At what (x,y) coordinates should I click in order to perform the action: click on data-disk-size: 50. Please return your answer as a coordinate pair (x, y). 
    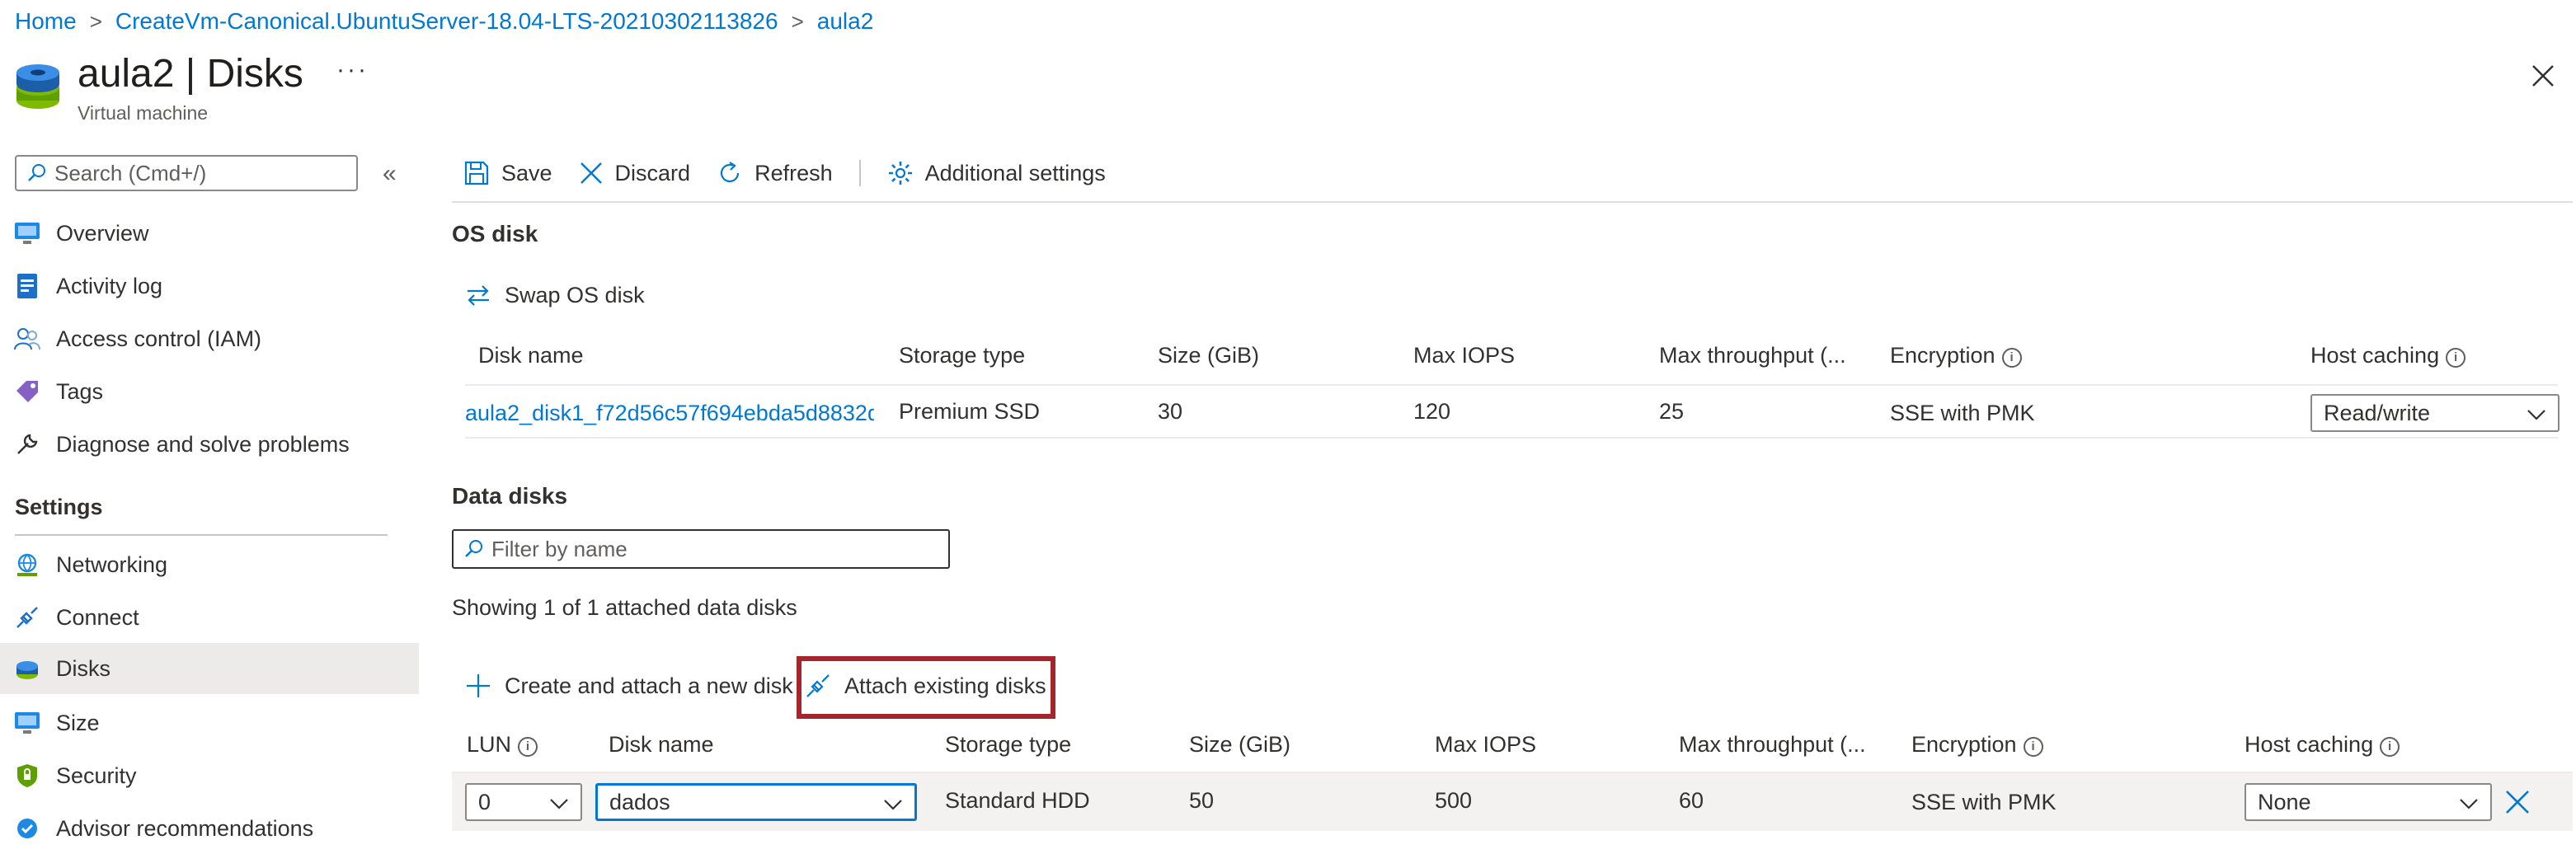
    Looking at the image, I should click on (1202, 800).